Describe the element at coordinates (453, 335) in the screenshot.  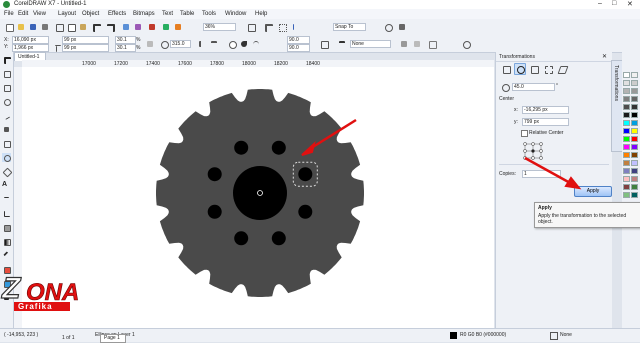
I see `fill-color-icon` at that location.